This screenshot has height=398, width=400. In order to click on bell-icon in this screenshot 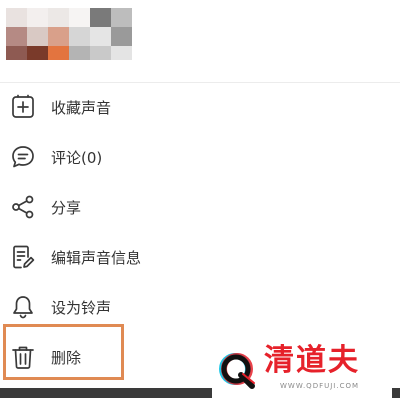, I will do `click(23, 307)`.